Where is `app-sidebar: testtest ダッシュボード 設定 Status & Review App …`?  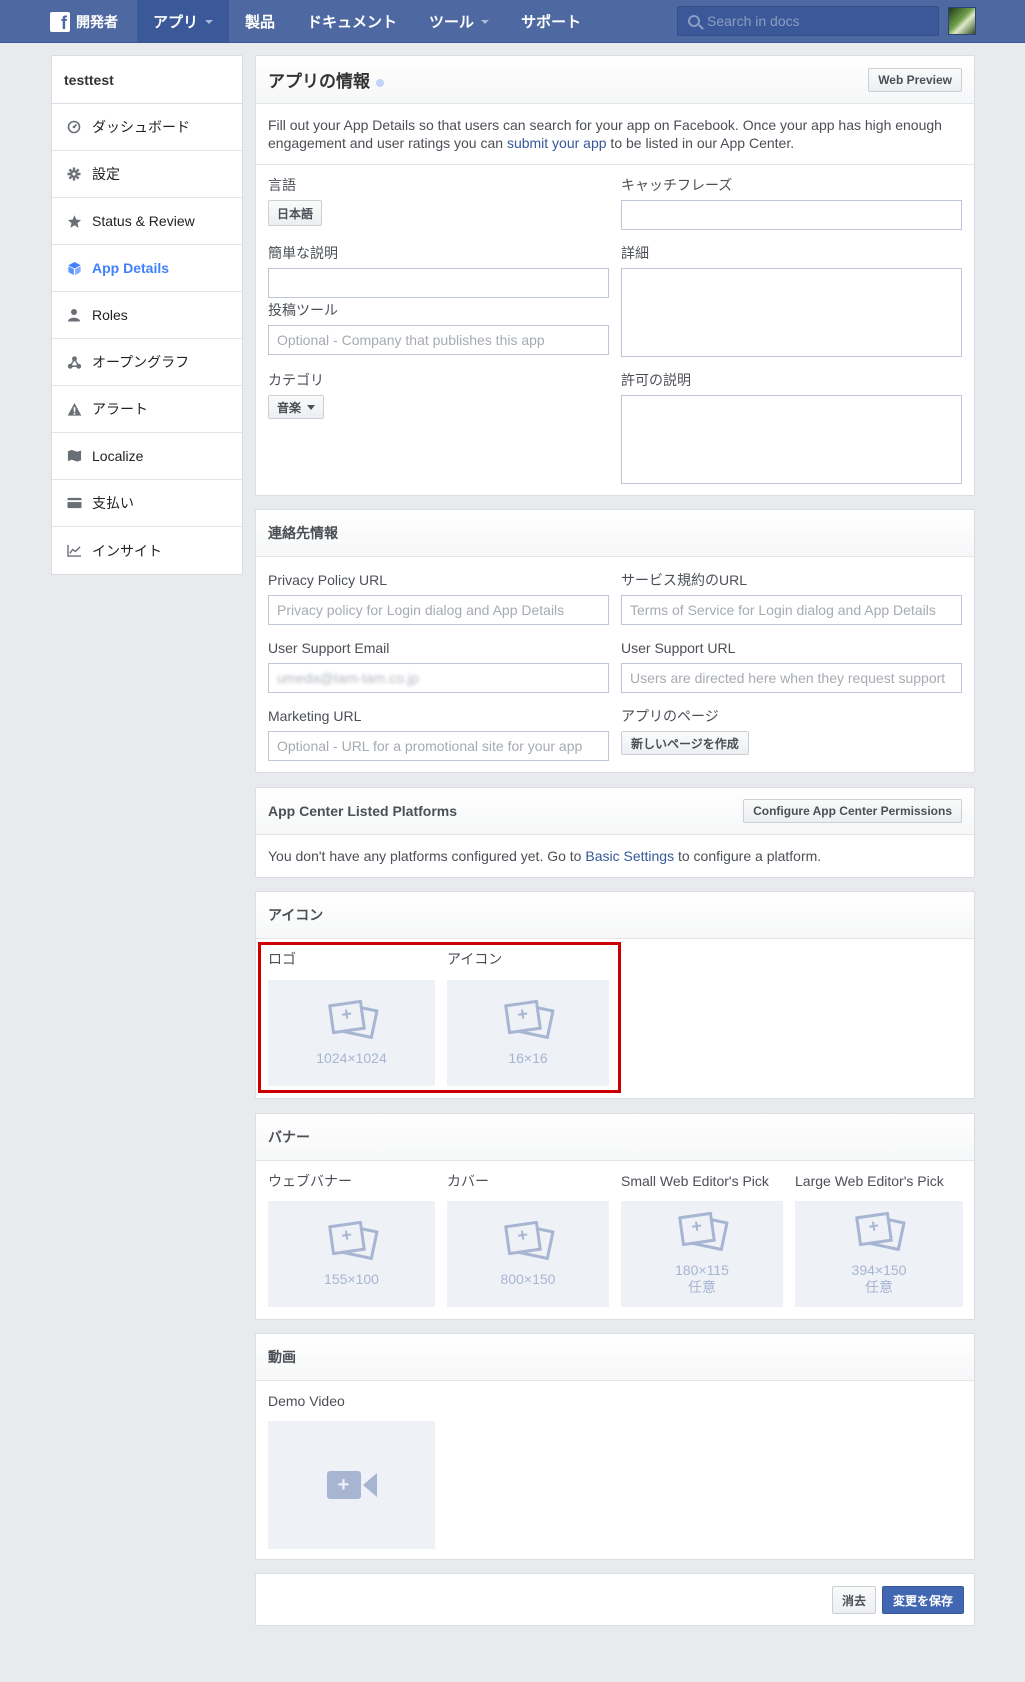
app-sidebar: testtest ダッシュボード 設定 Status & Review App … is located at coordinates (147, 315).